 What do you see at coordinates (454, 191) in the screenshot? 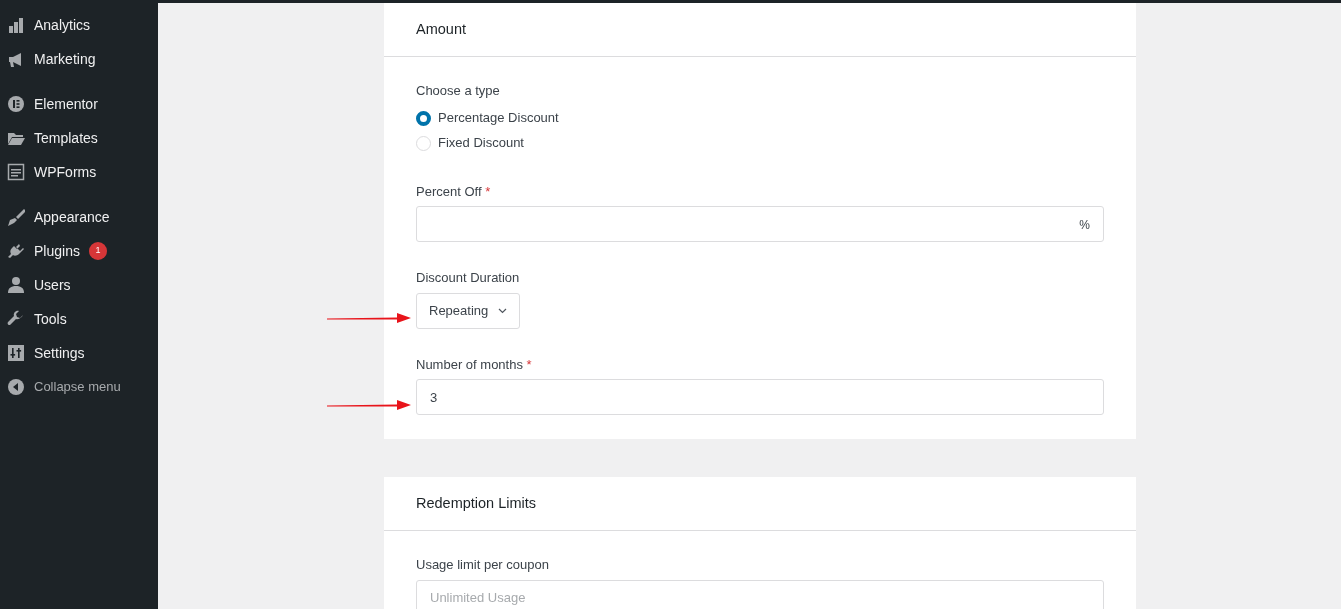
I see `field-label: Percent Off *` at bounding box center [454, 191].